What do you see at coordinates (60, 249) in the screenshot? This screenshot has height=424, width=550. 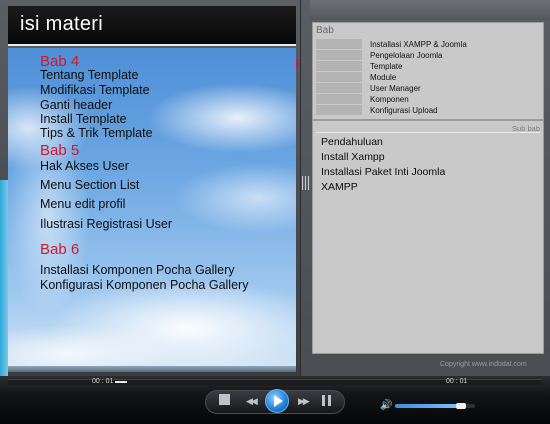 I see `bab-6-heading: Bab 6` at bounding box center [60, 249].